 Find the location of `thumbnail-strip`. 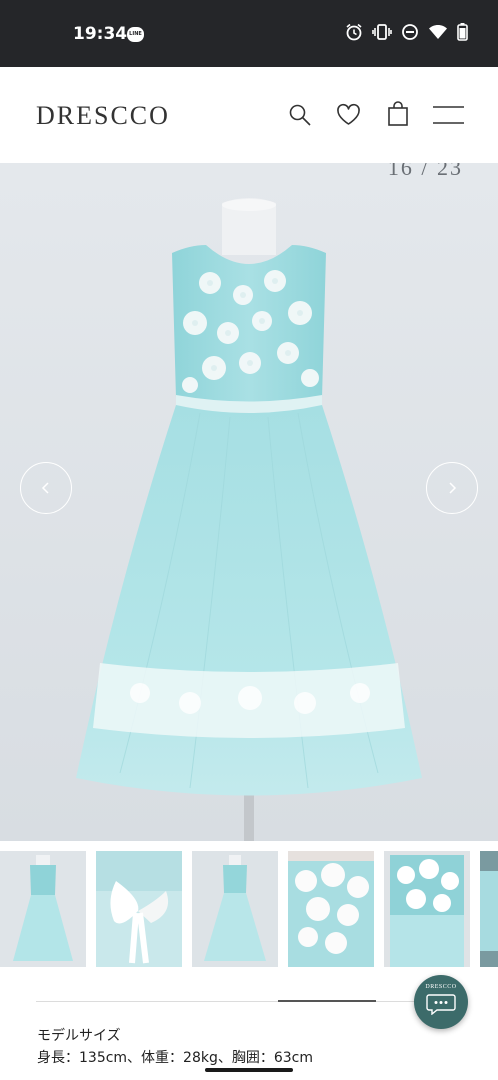

thumbnail-strip is located at coordinates (249, 909).